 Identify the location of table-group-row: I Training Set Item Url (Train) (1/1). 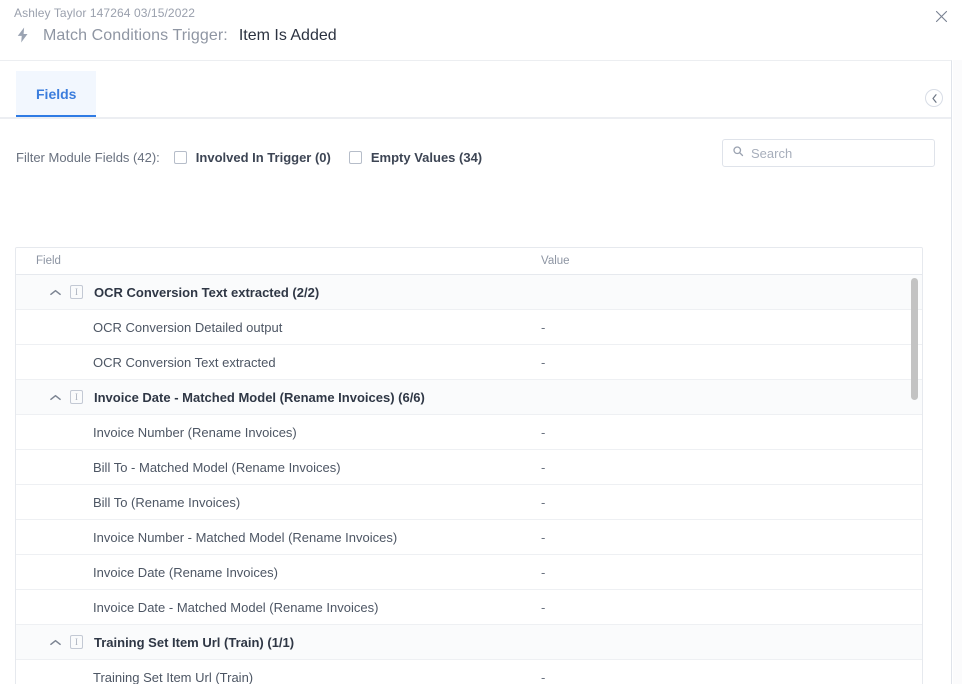
(469, 642).